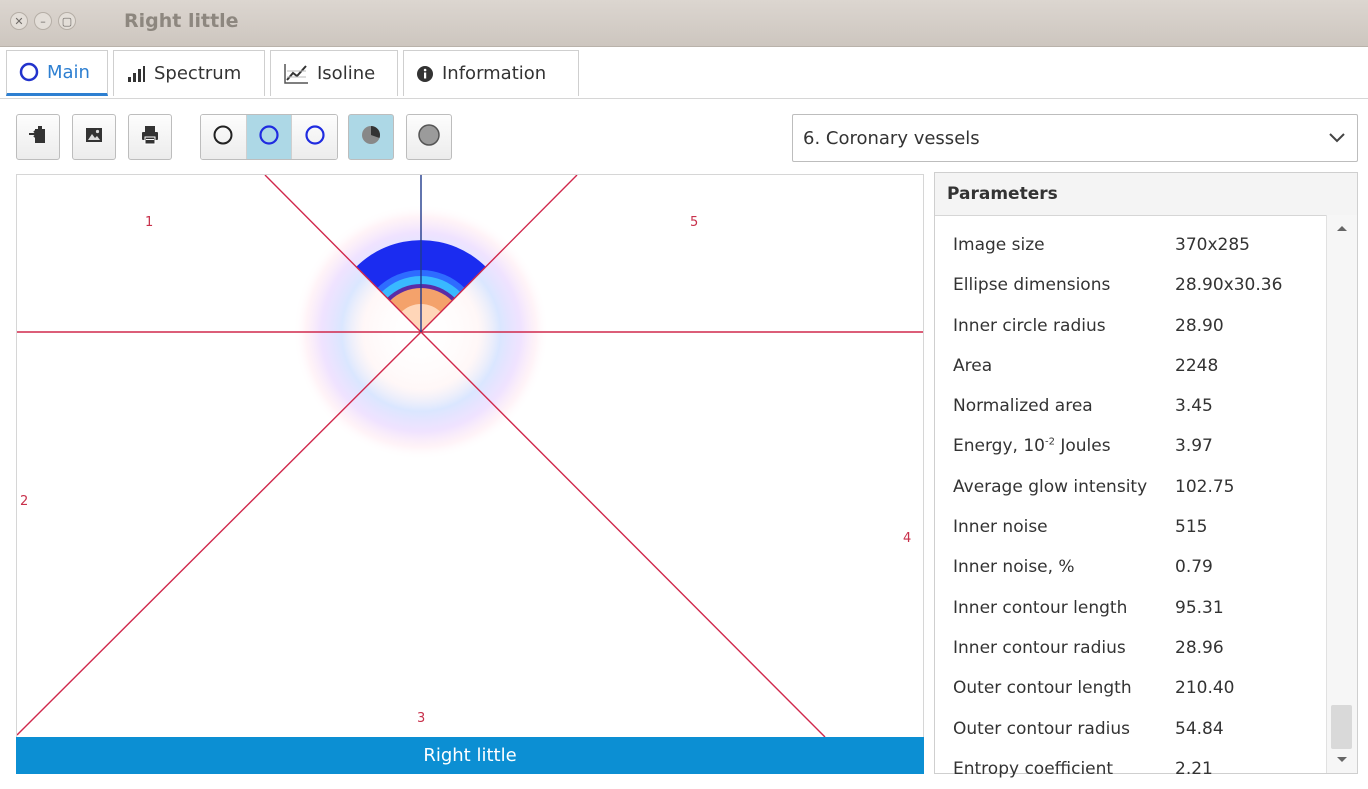 This screenshot has height=789, width=1368. What do you see at coordinates (891, 138) in the screenshot?
I see `organ-select-value: 6. Coronary vessels` at bounding box center [891, 138].